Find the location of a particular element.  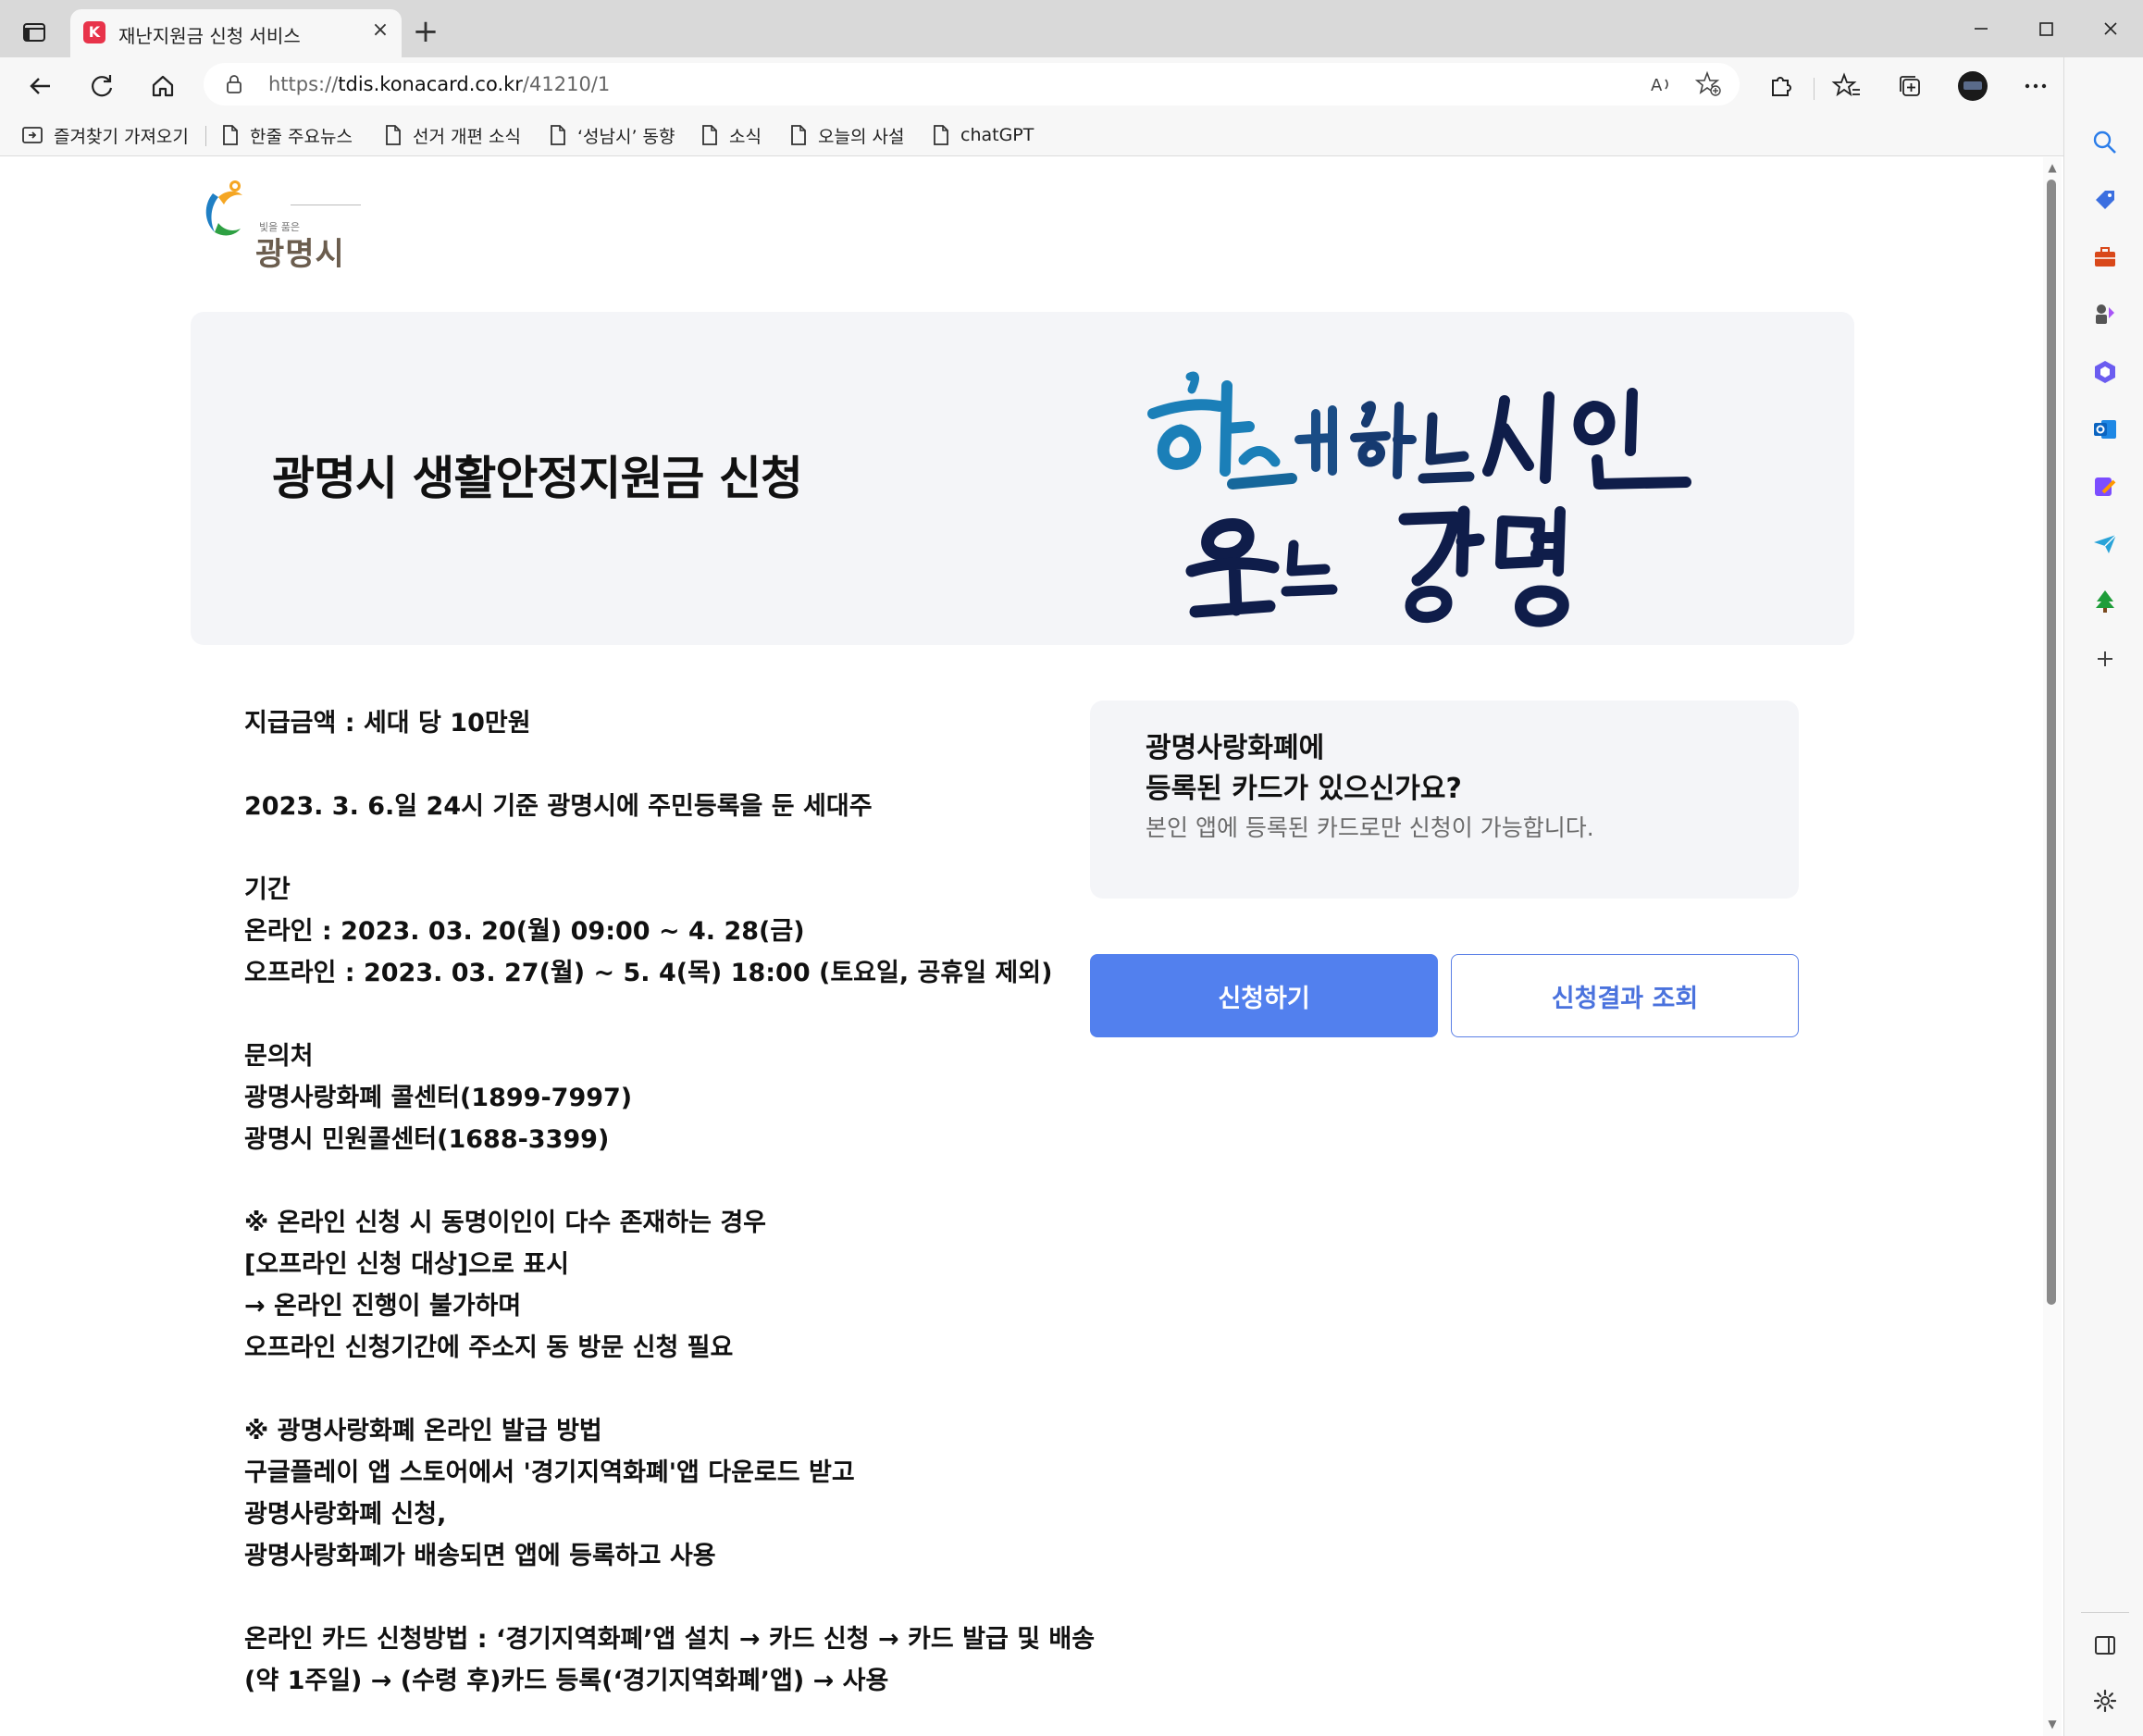

maximize-button is located at coordinates (2046, 28).